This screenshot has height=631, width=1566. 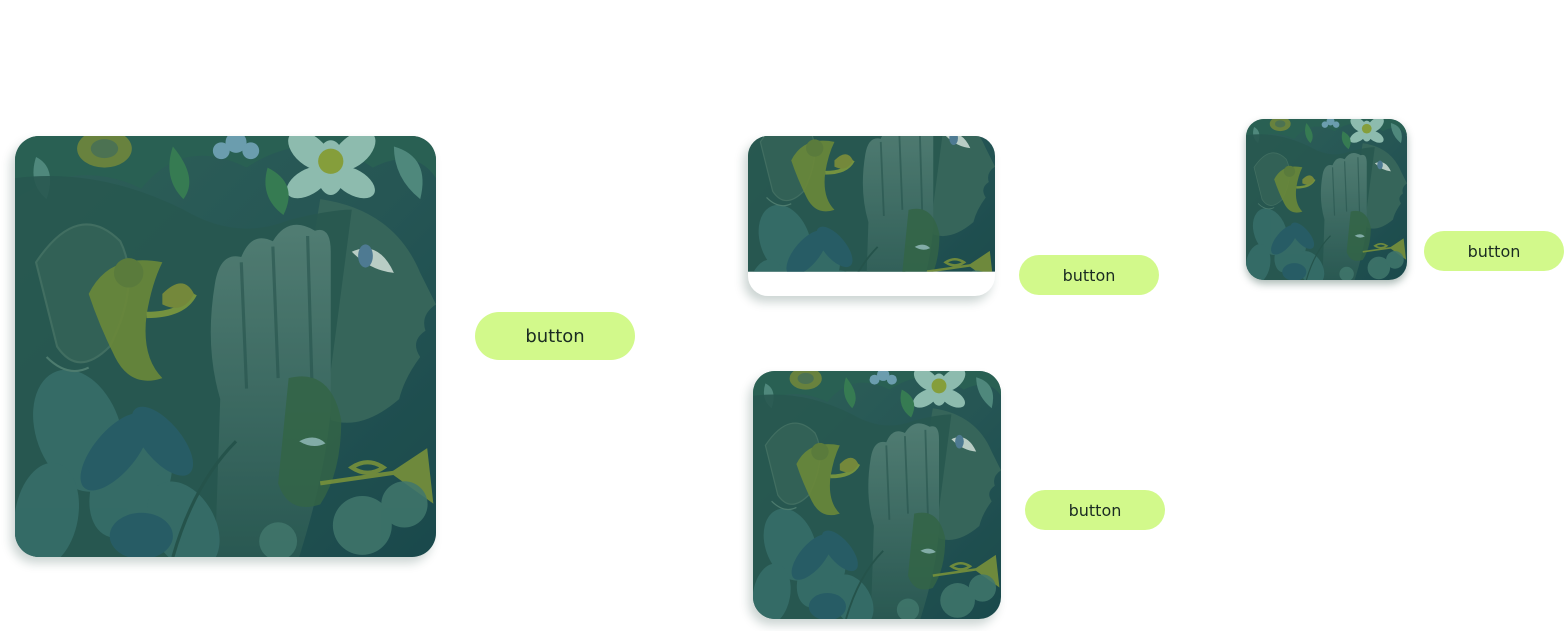 I want to click on card-large-button: button, so click(x=555, y=336).